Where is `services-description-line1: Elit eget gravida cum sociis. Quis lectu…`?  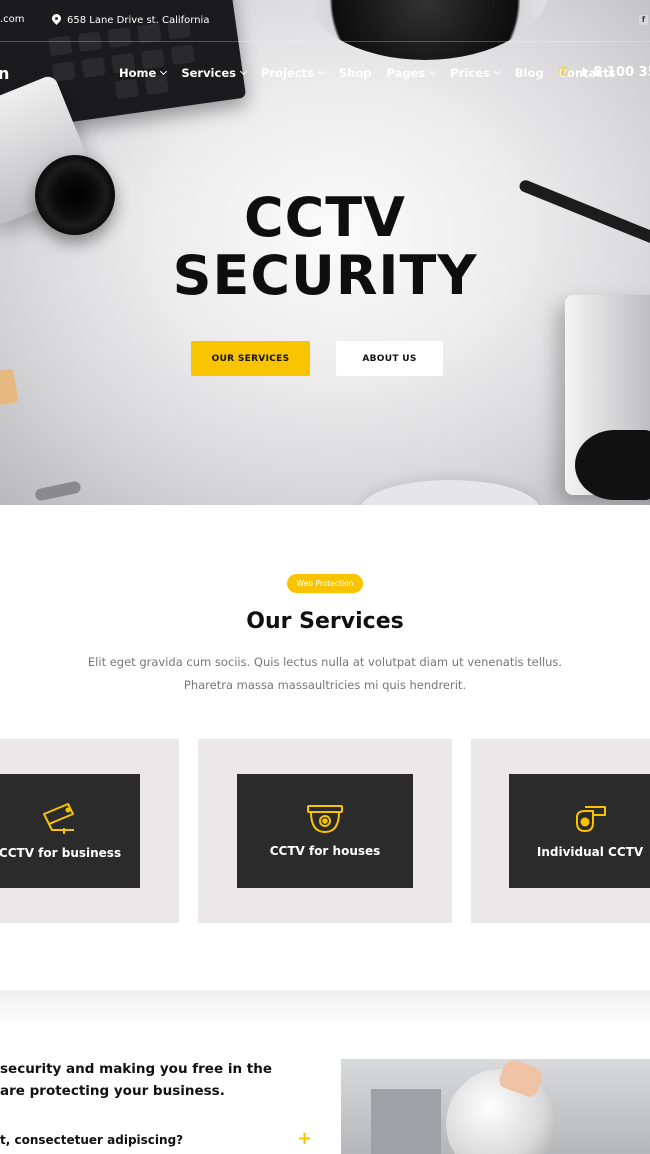
services-description-line1: Elit eget gravida cum sociis. Quis lectu… is located at coordinates (325, 662).